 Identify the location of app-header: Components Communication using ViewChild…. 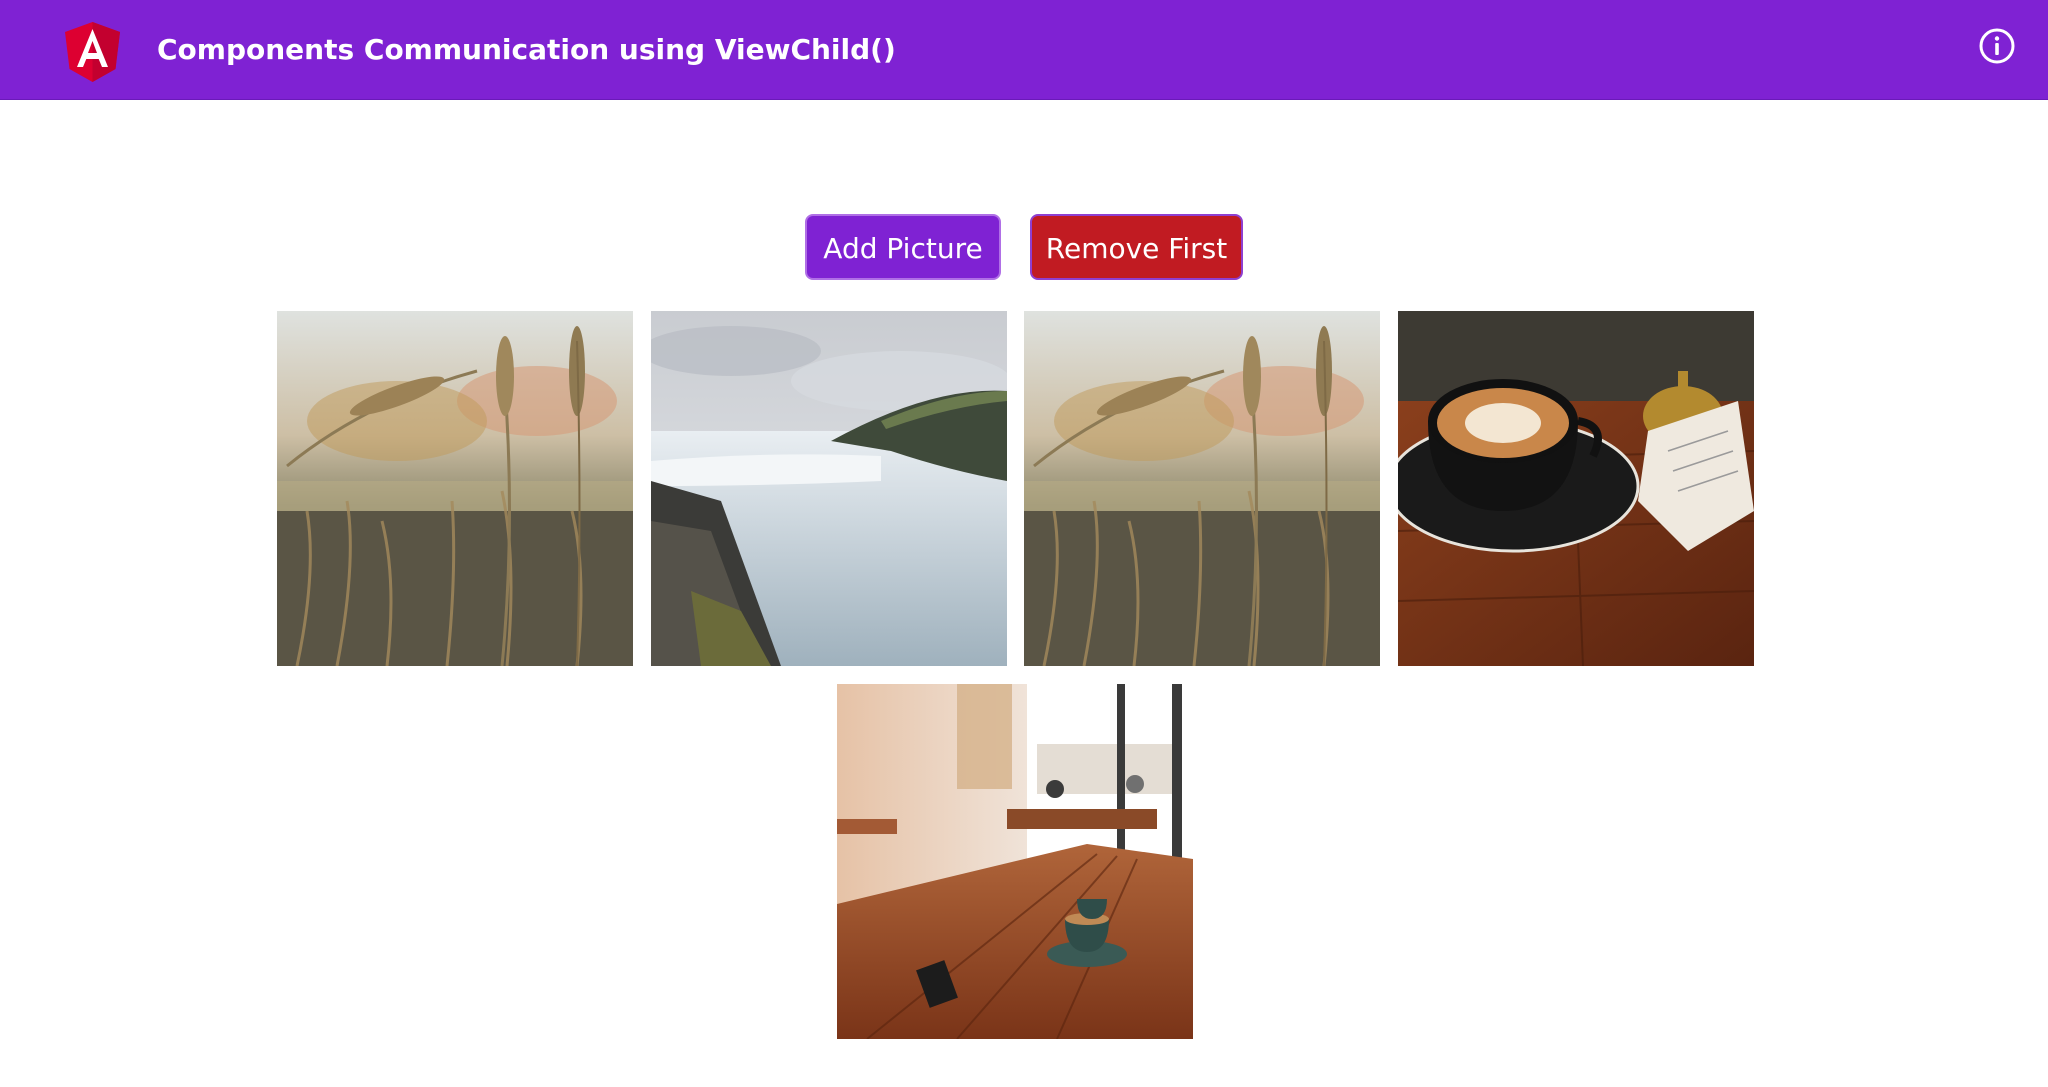
(1024, 50).